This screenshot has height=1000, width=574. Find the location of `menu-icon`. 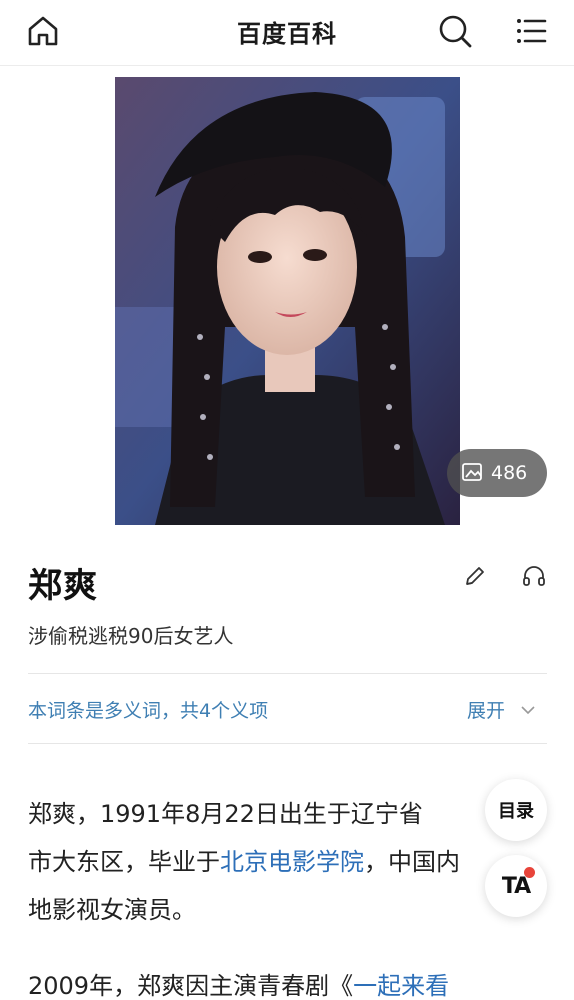

menu-icon is located at coordinates (531, 31).